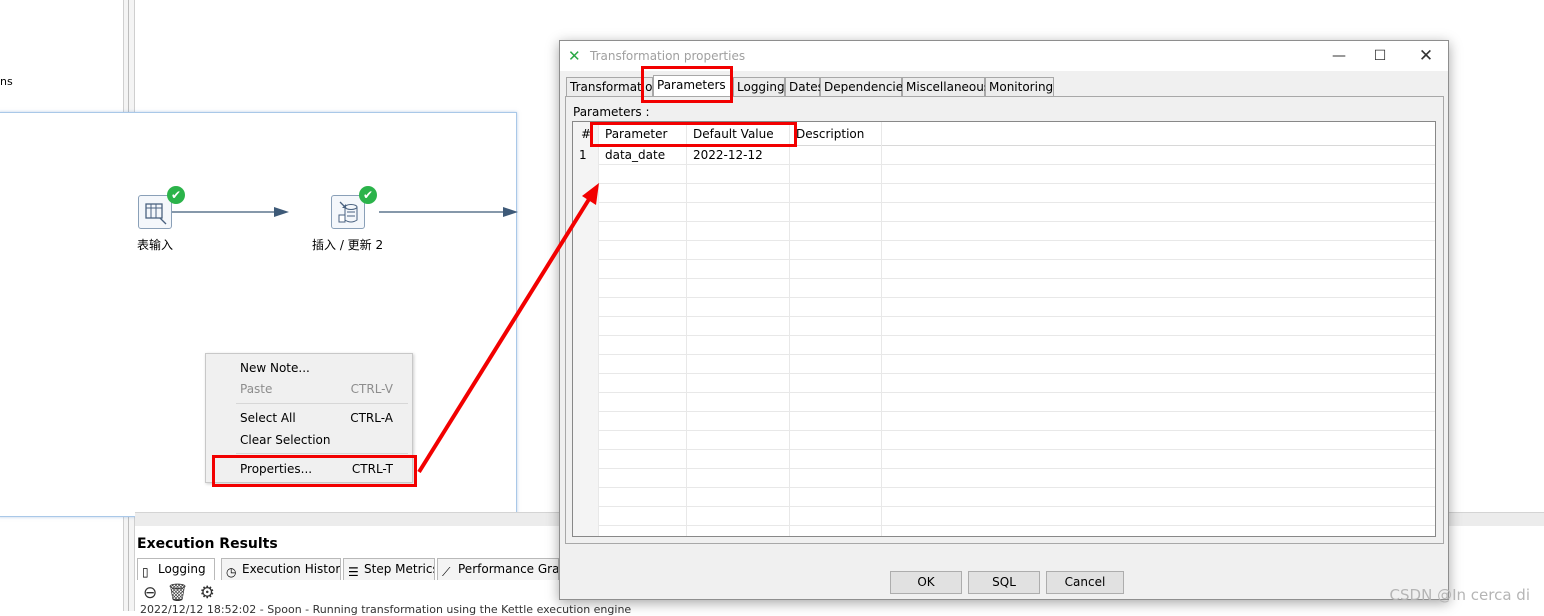  I want to click on sql-button: SQL, so click(1004, 582).